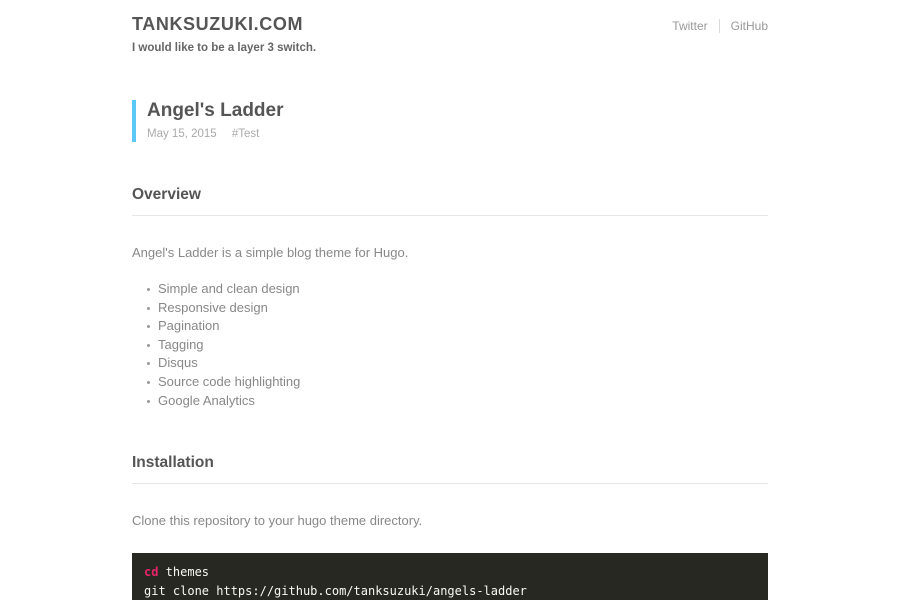  Describe the element at coordinates (450, 121) in the screenshot. I see `post-header: Angel's Ladder May 15, 2015 #Test` at that location.